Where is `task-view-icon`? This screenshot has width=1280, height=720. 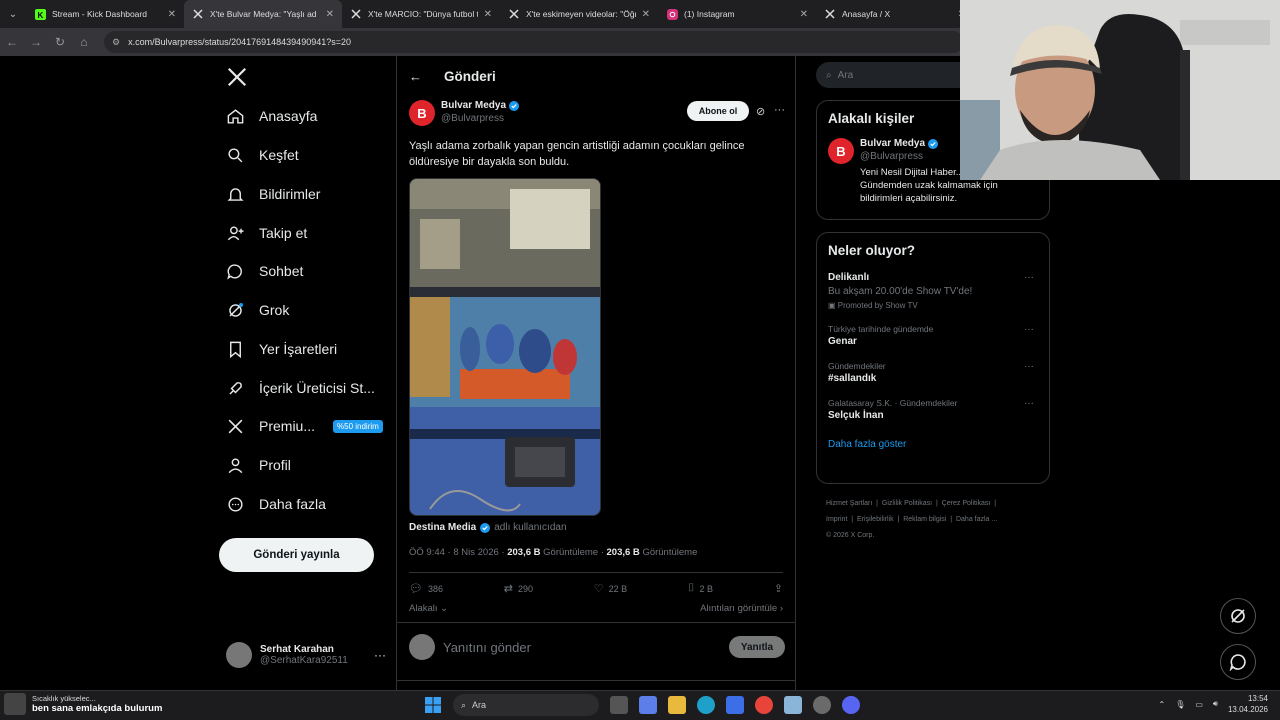 task-view-icon is located at coordinates (619, 705).